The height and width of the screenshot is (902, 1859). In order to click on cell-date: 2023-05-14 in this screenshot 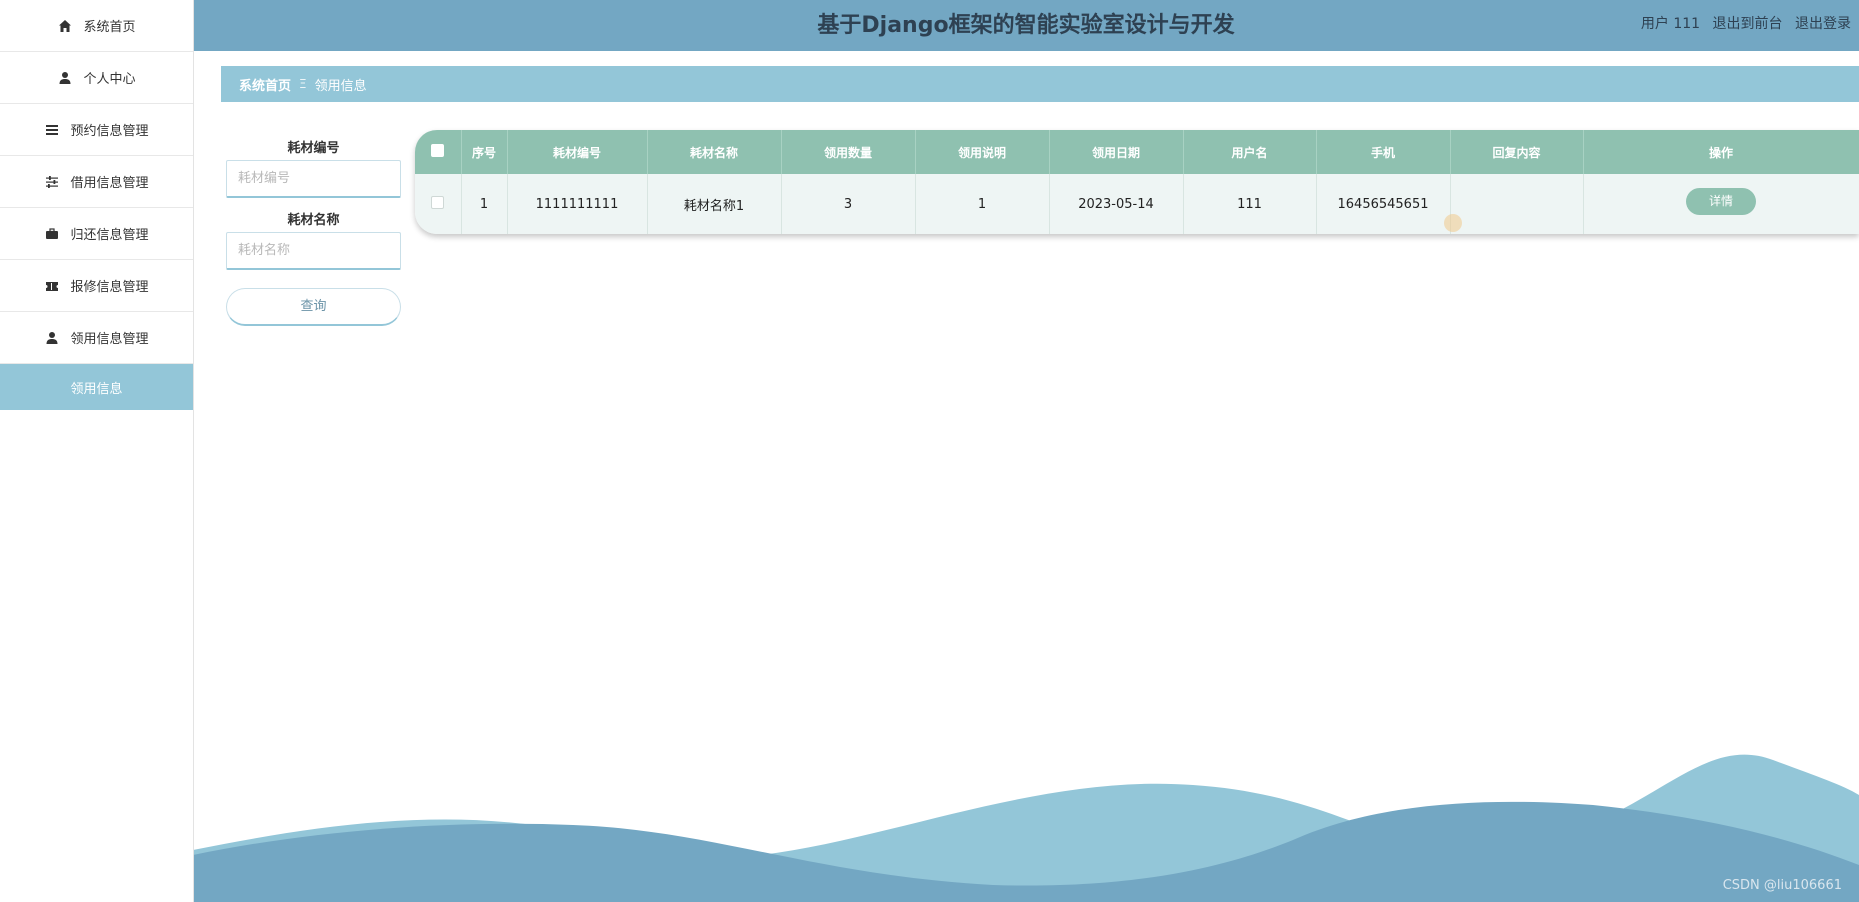, I will do `click(1116, 204)`.